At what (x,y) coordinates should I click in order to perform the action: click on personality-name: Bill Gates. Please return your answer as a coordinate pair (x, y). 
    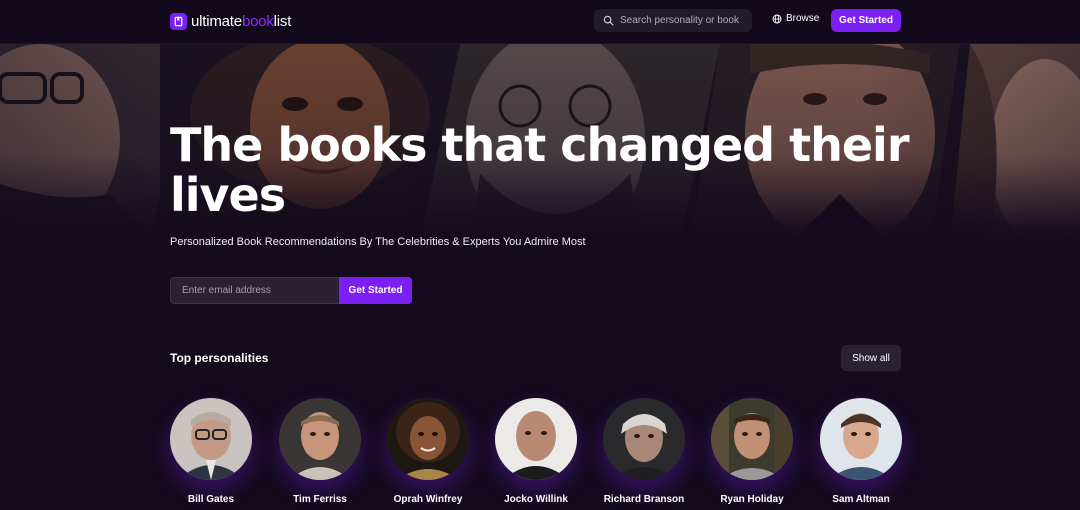
    Looking at the image, I should click on (211, 499).